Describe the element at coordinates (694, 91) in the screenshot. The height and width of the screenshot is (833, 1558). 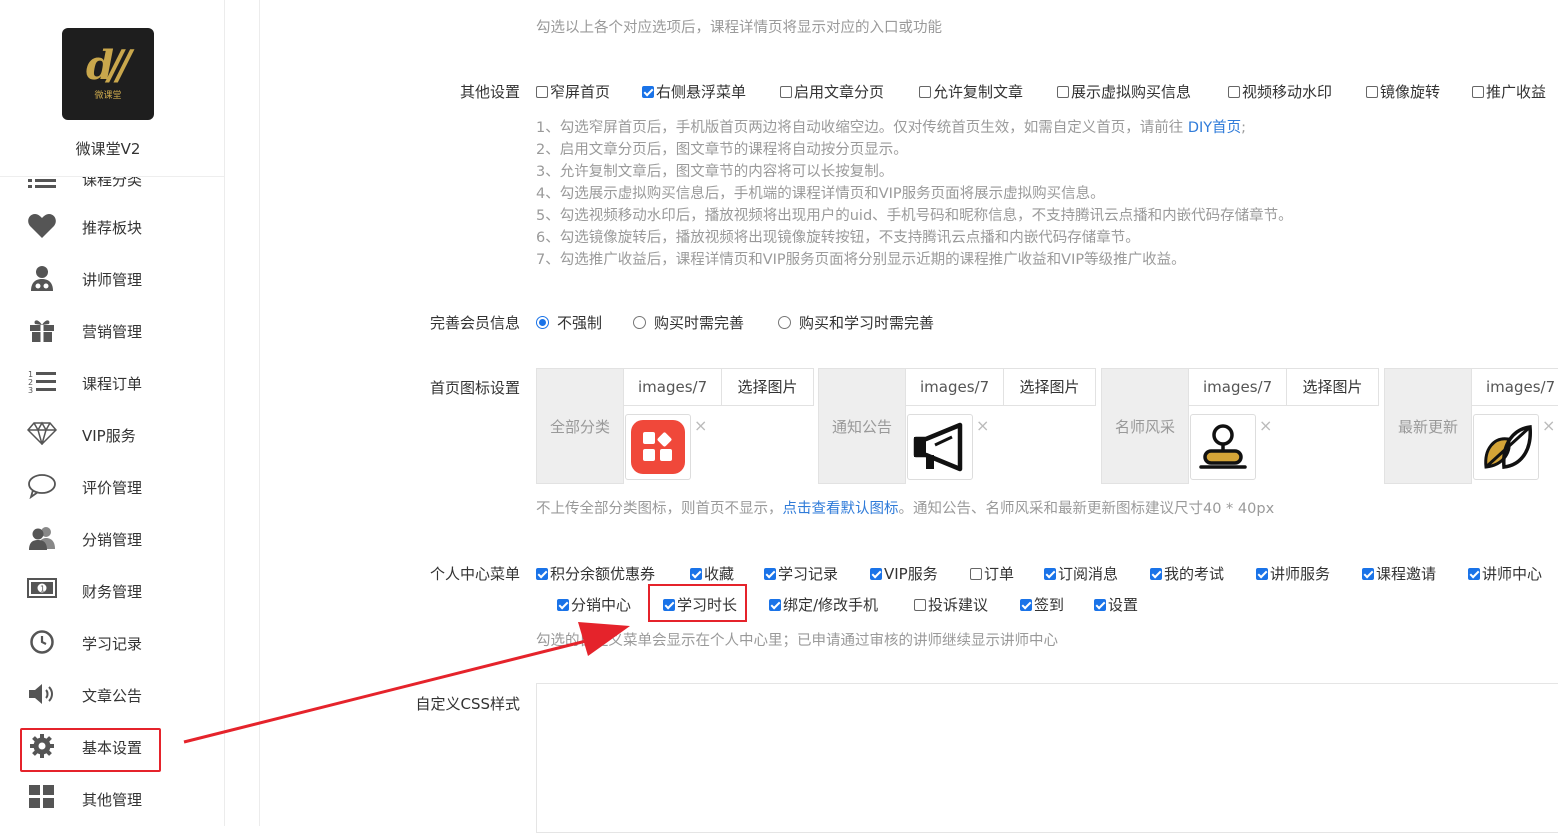
I see `option-floating-menu: 右侧悬浮菜单` at that location.